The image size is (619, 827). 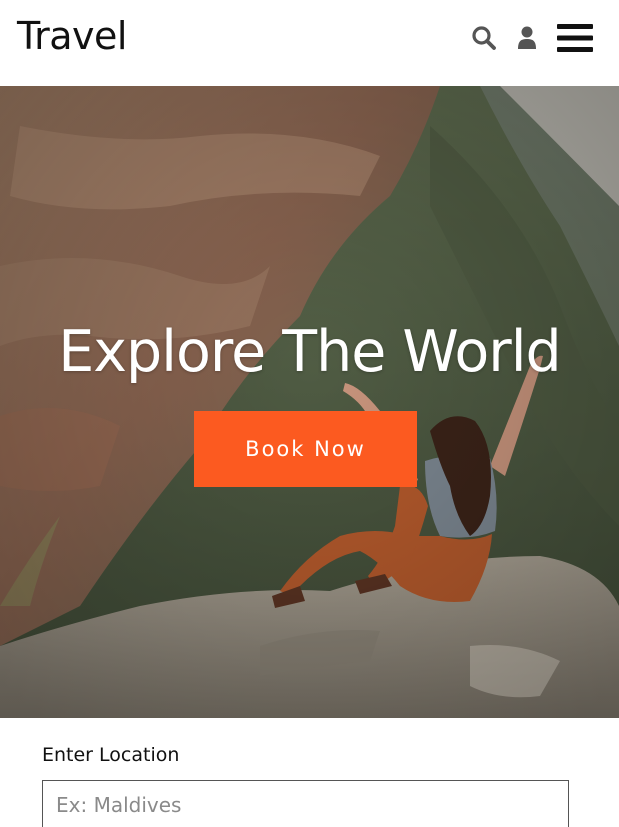 I want to click on site-logo: Travel, so click(x=72, y=36).